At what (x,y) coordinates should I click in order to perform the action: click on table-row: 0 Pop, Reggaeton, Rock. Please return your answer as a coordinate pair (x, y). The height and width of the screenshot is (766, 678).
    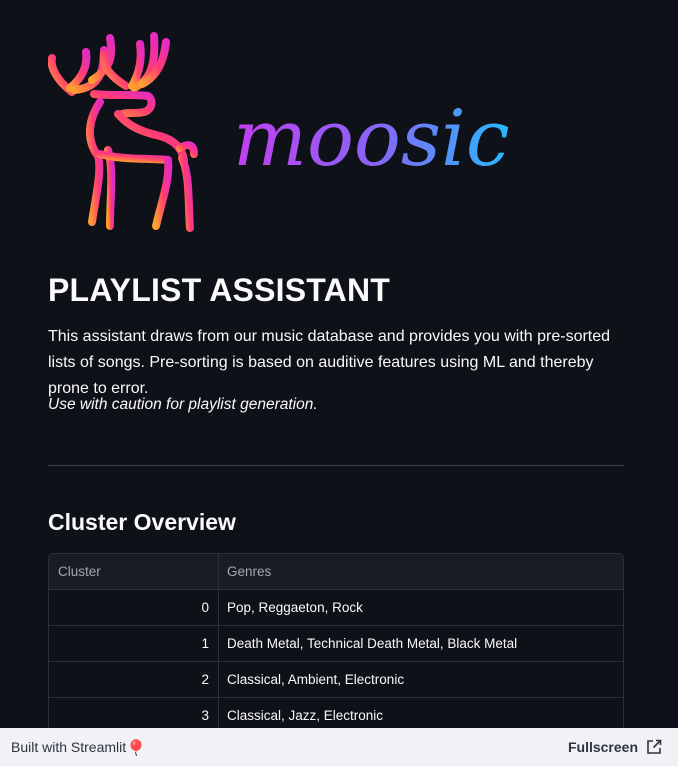
    Looking at the image, I should click on (336, 608).